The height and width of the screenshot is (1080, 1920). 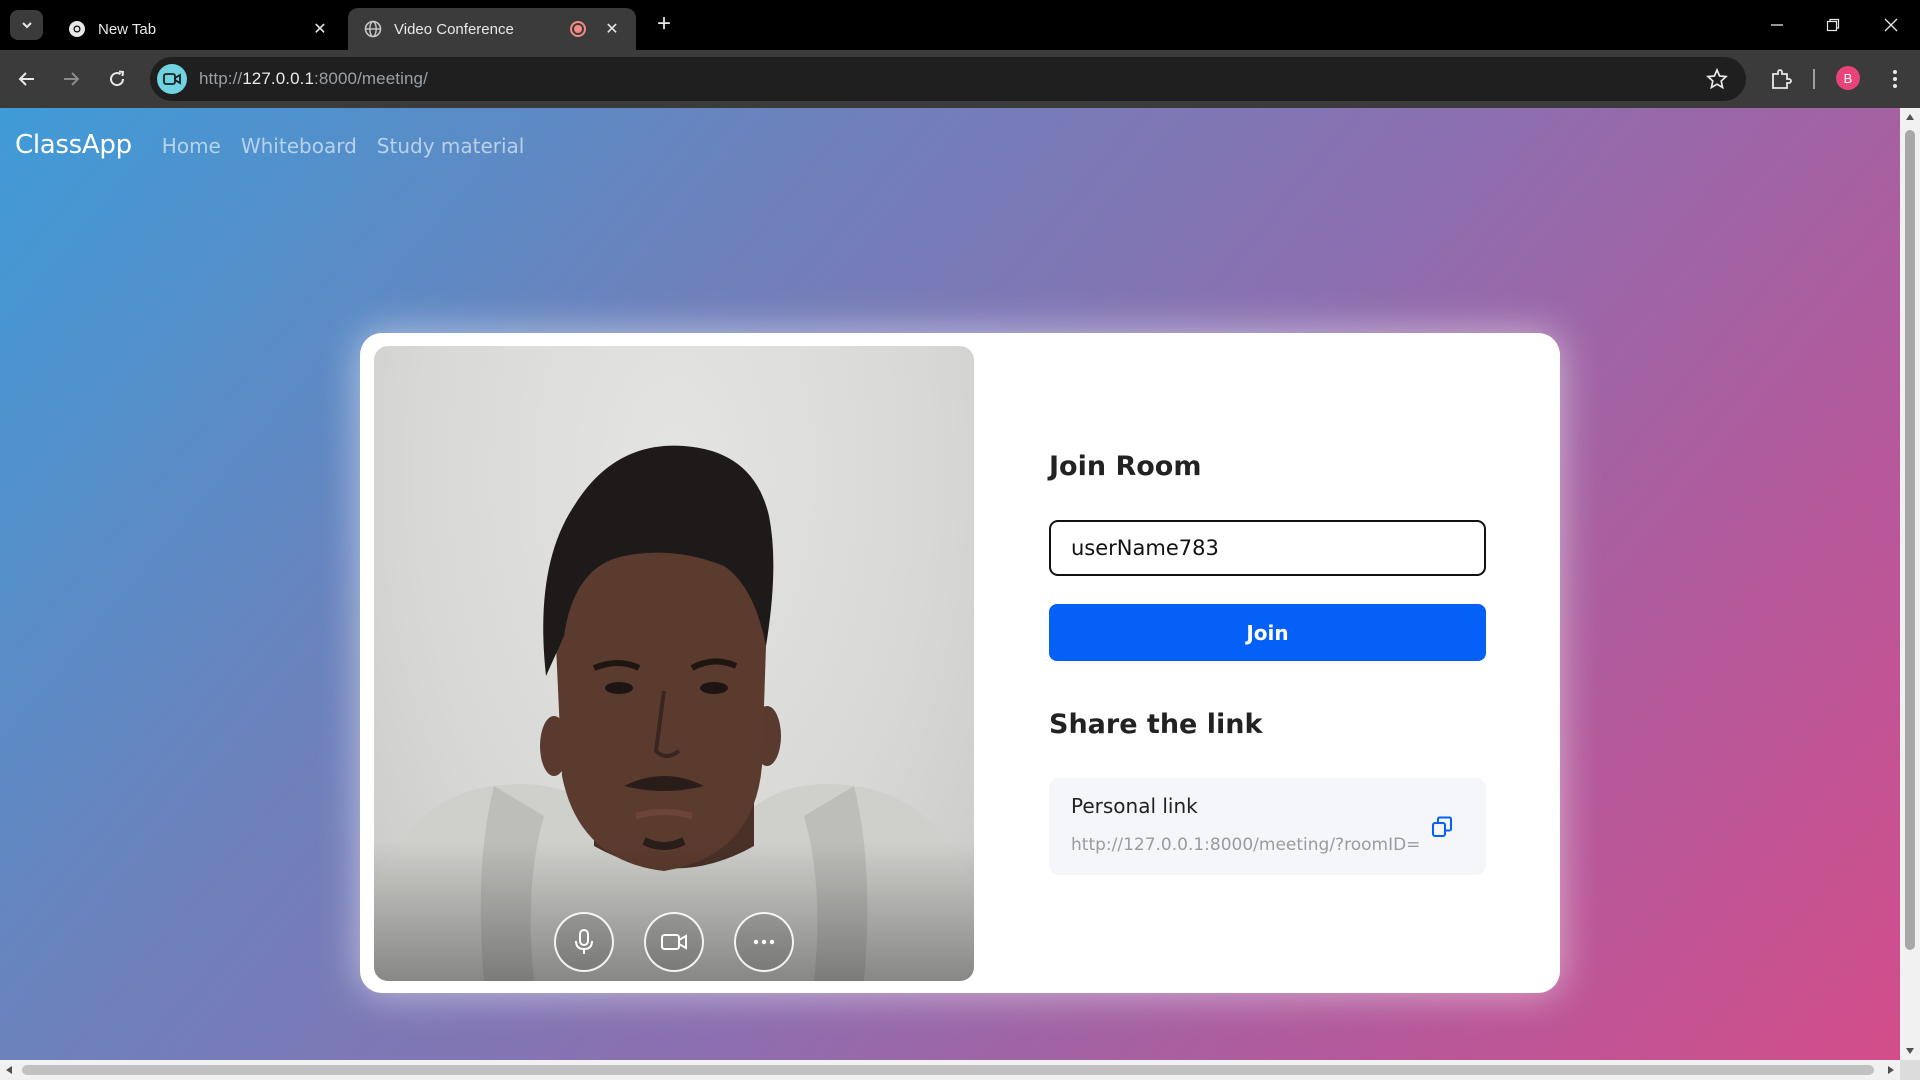 I want to click on copy-icon, so click(x=1442, y=826).